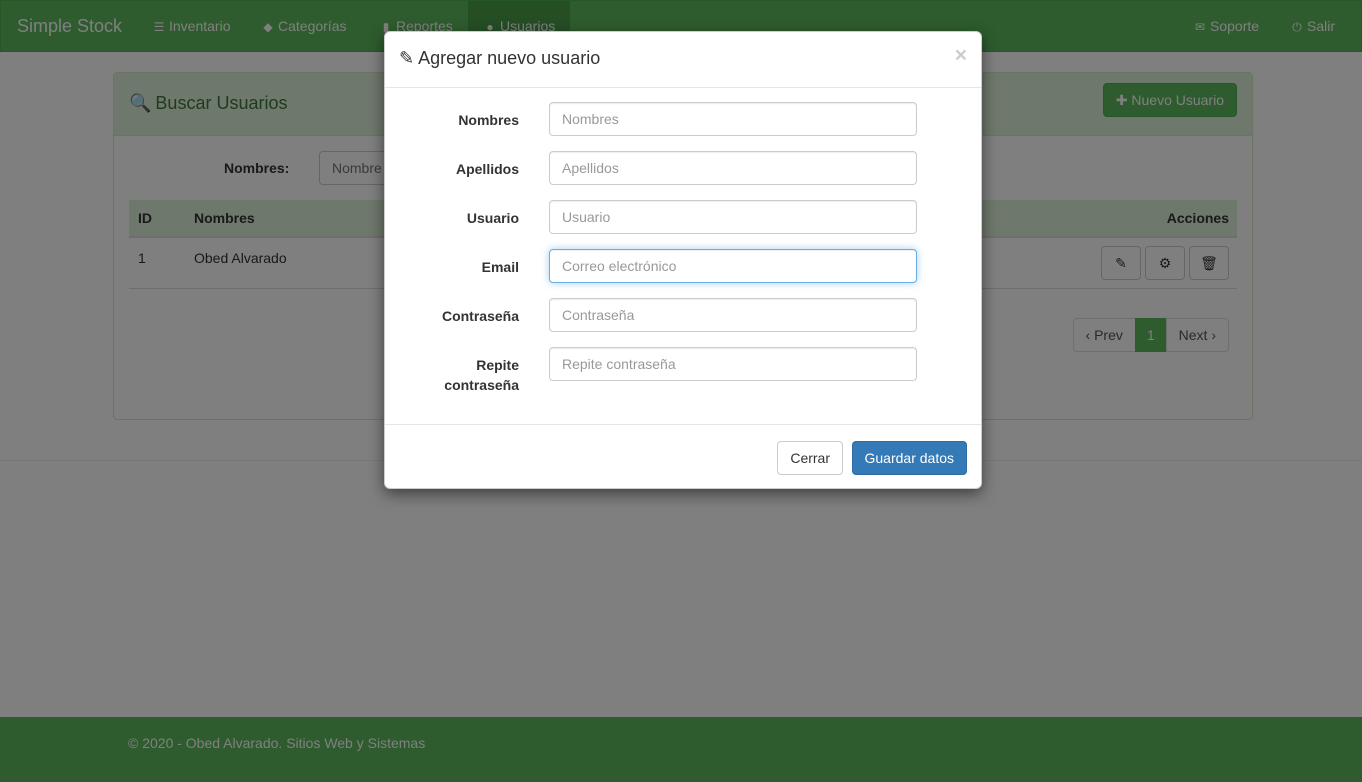  I want to click on save-button: Guardar datos, so click(909, 458).